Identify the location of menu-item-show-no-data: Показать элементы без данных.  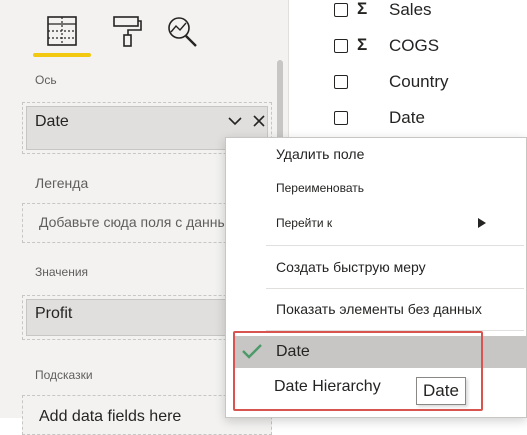
(376, 310).